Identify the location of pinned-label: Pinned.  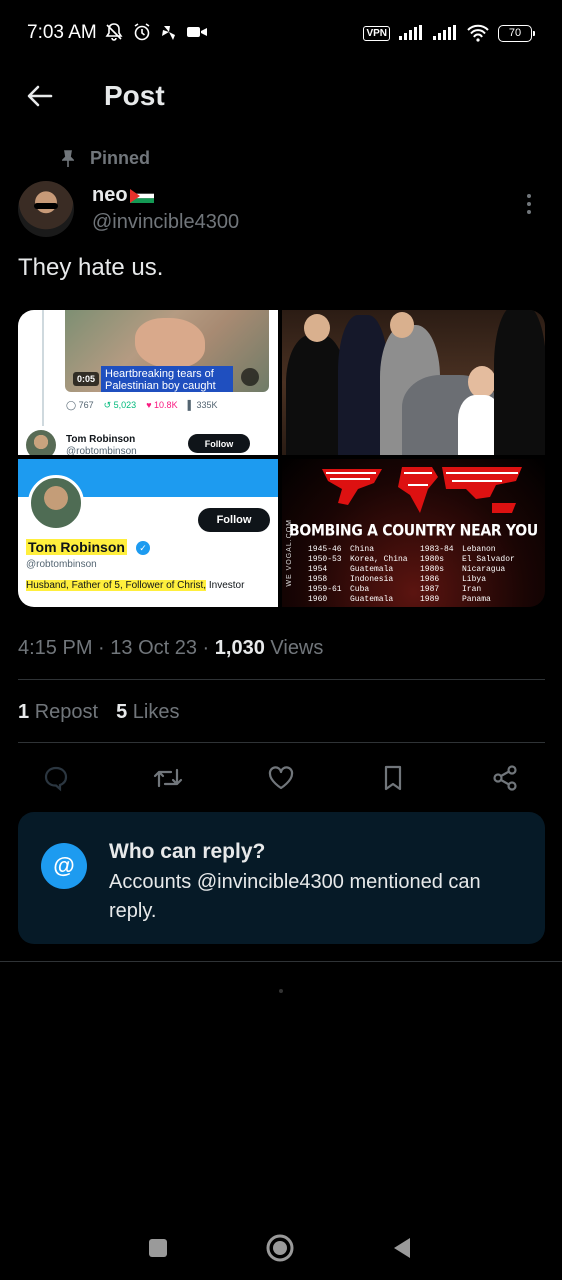
(120, 158).